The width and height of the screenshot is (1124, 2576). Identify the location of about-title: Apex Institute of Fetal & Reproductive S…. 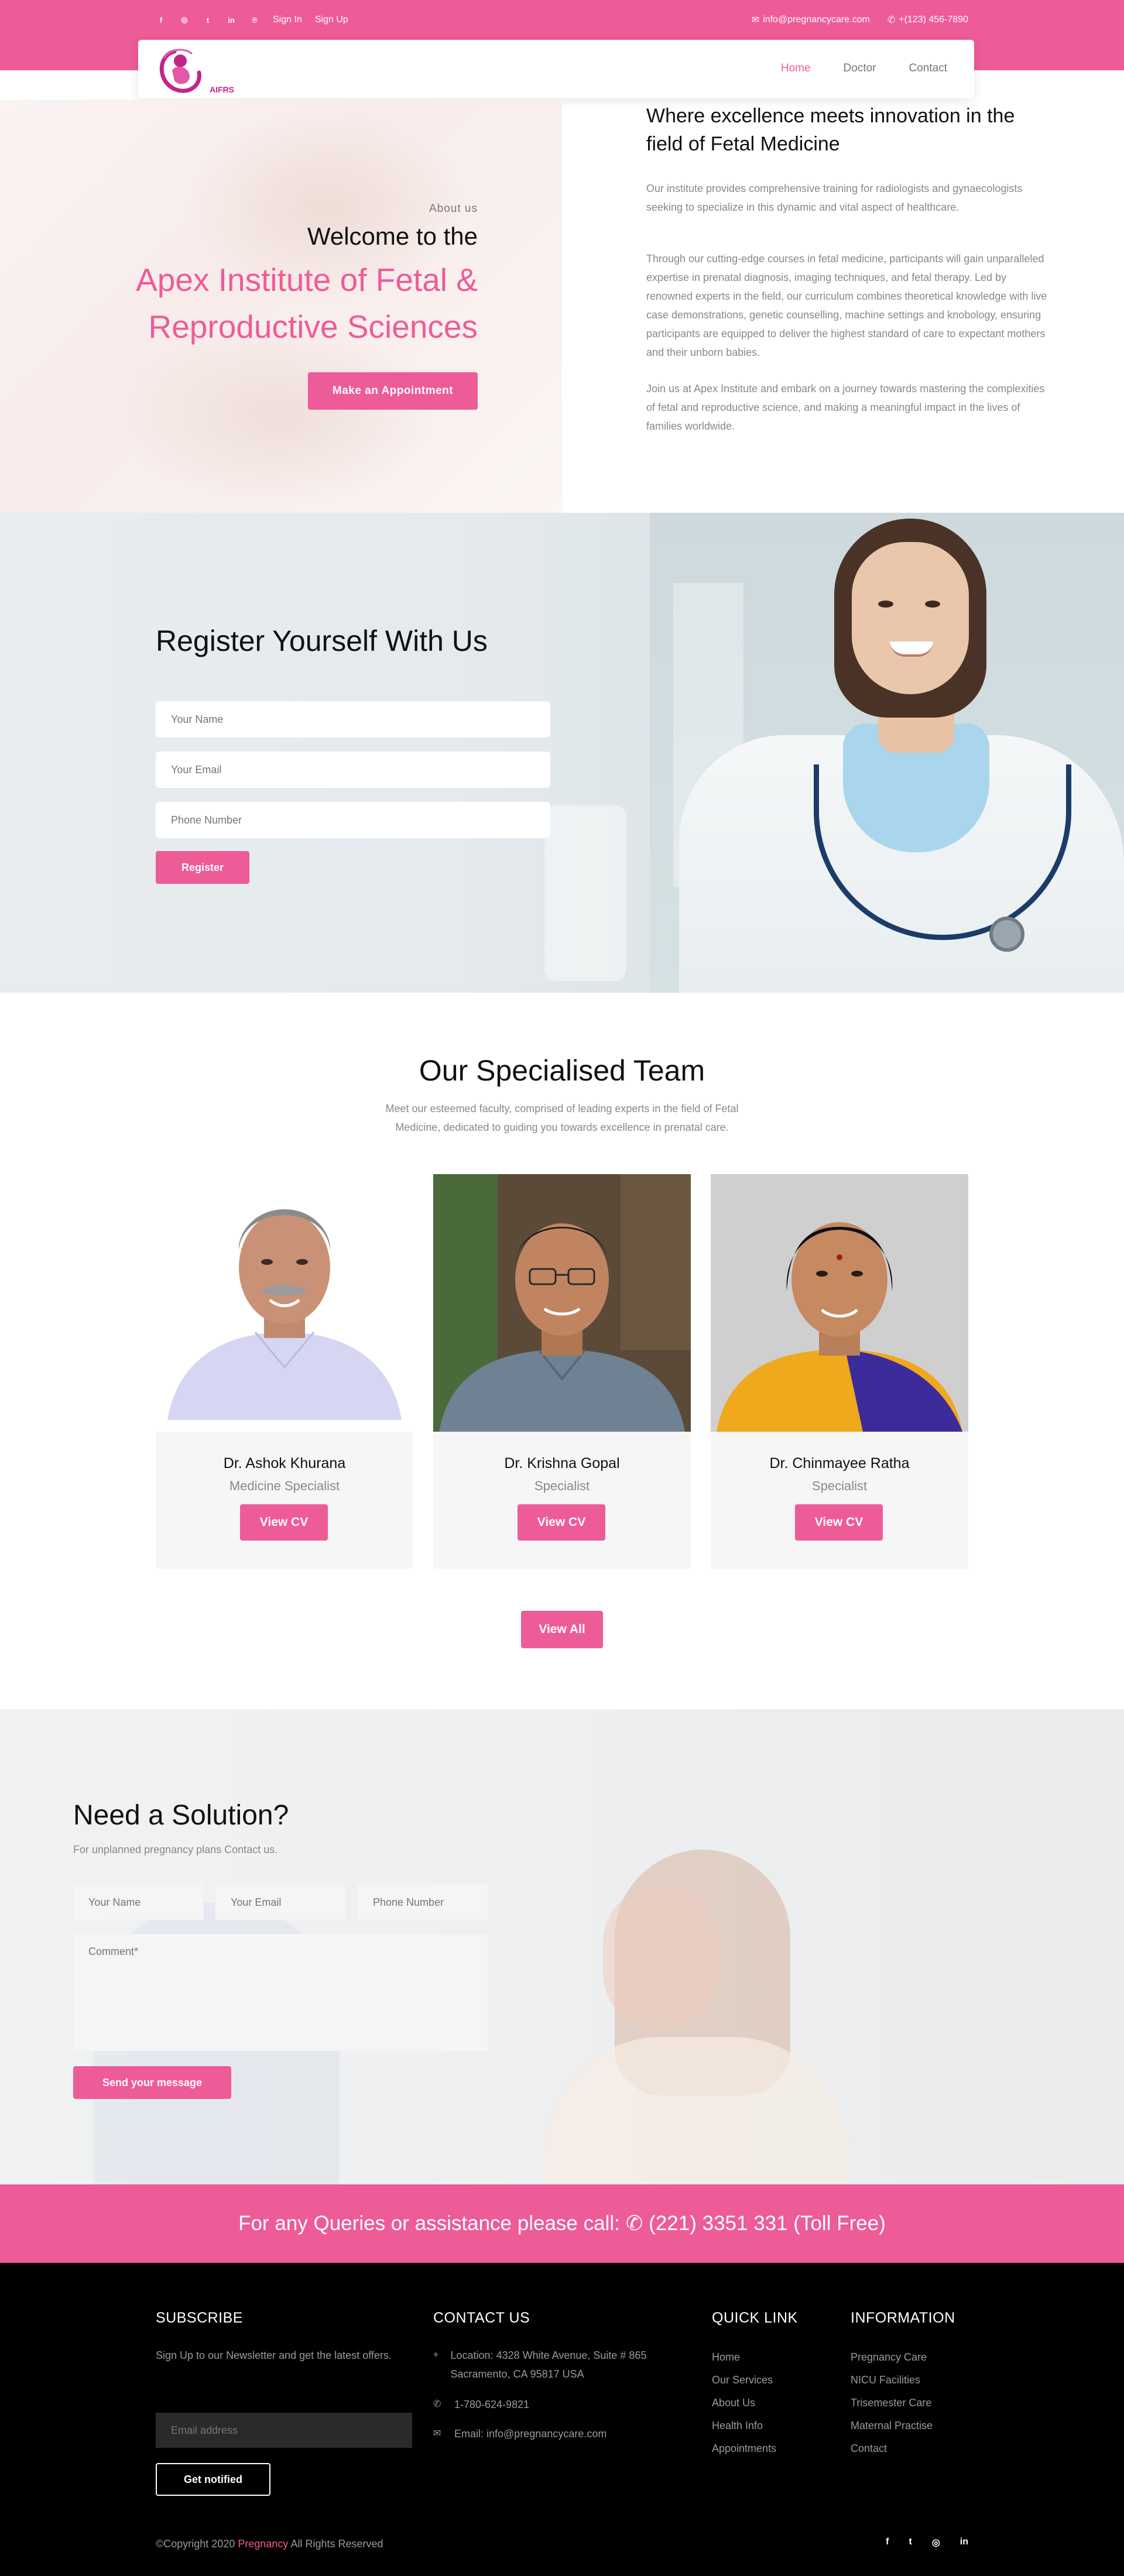
(307, 303).